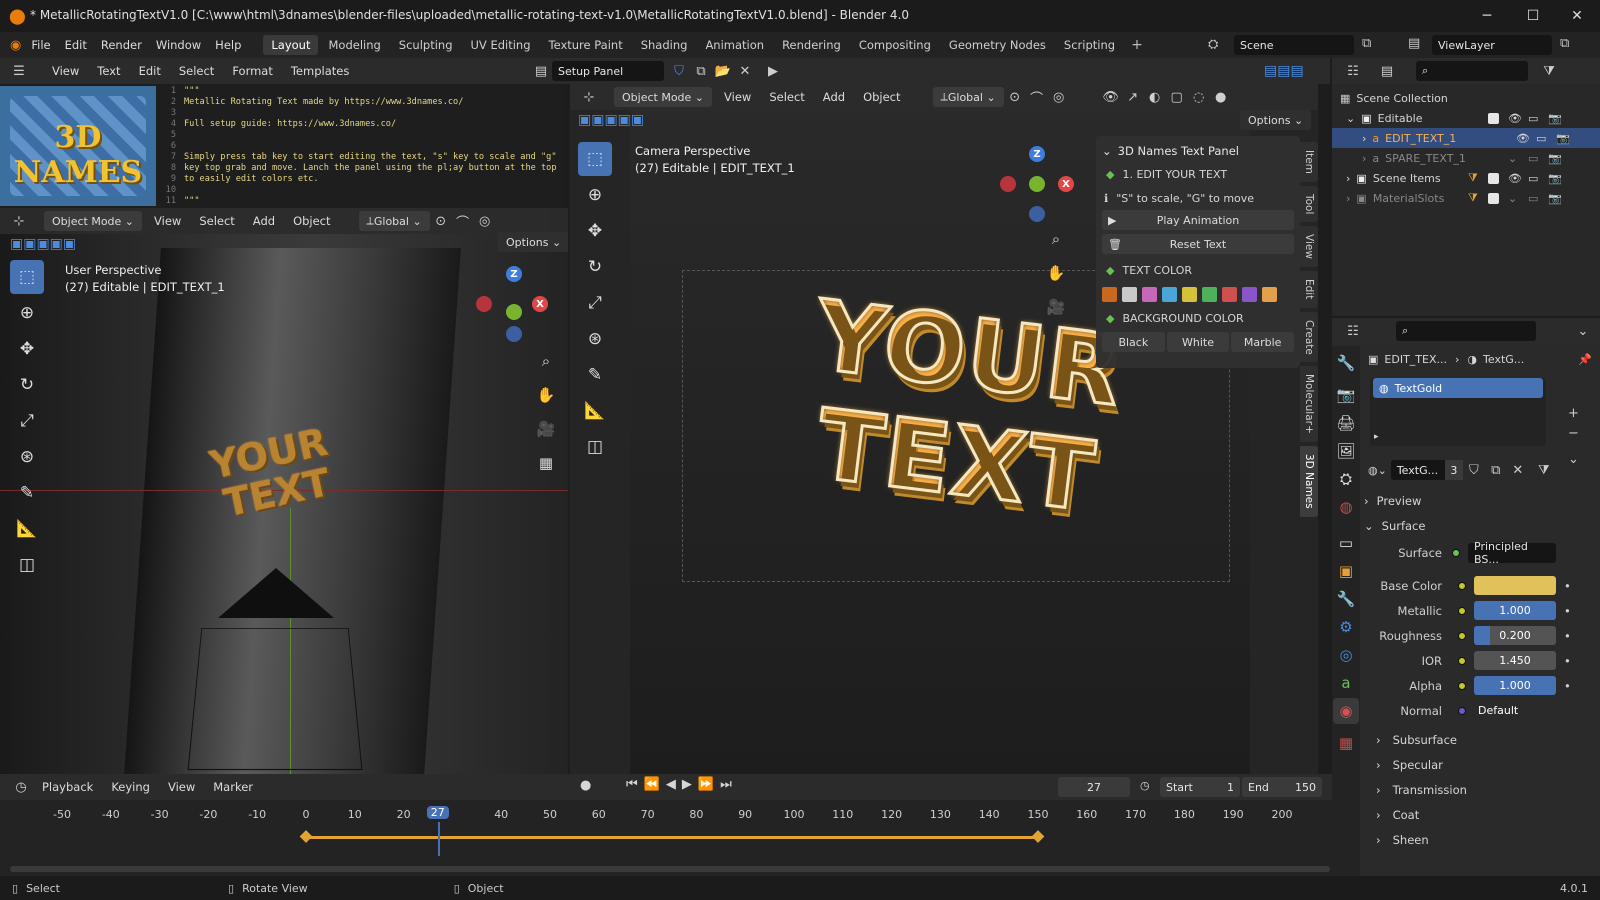 This screenshot has height=900, width=1600. I want to click on workspace-tab-animation: Animation, so click(734, 45).